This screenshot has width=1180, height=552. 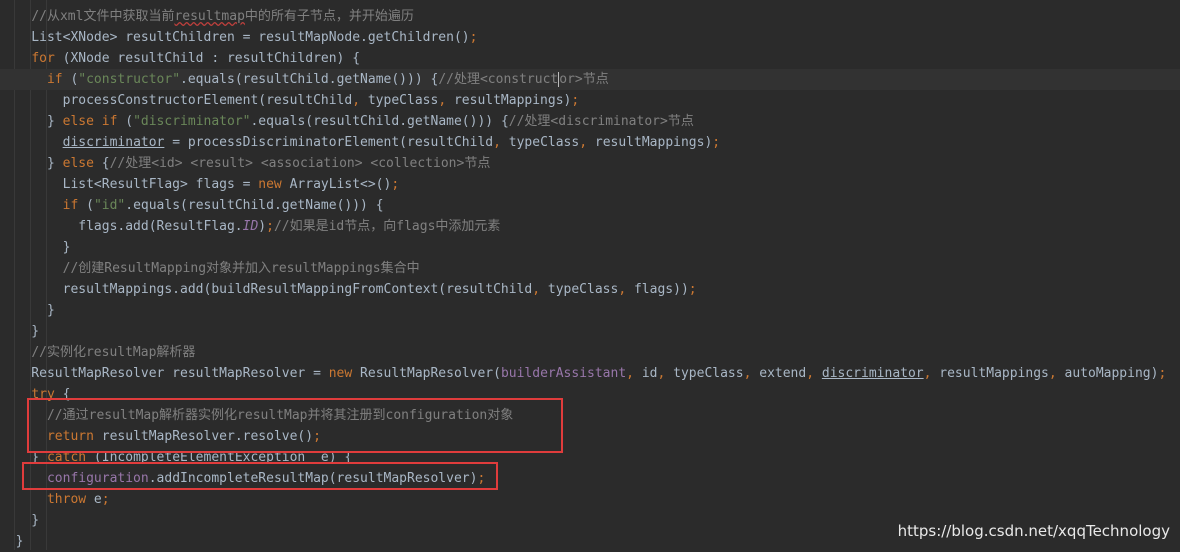 I want to click on code-token: flags)), so click(x=657, y=289).